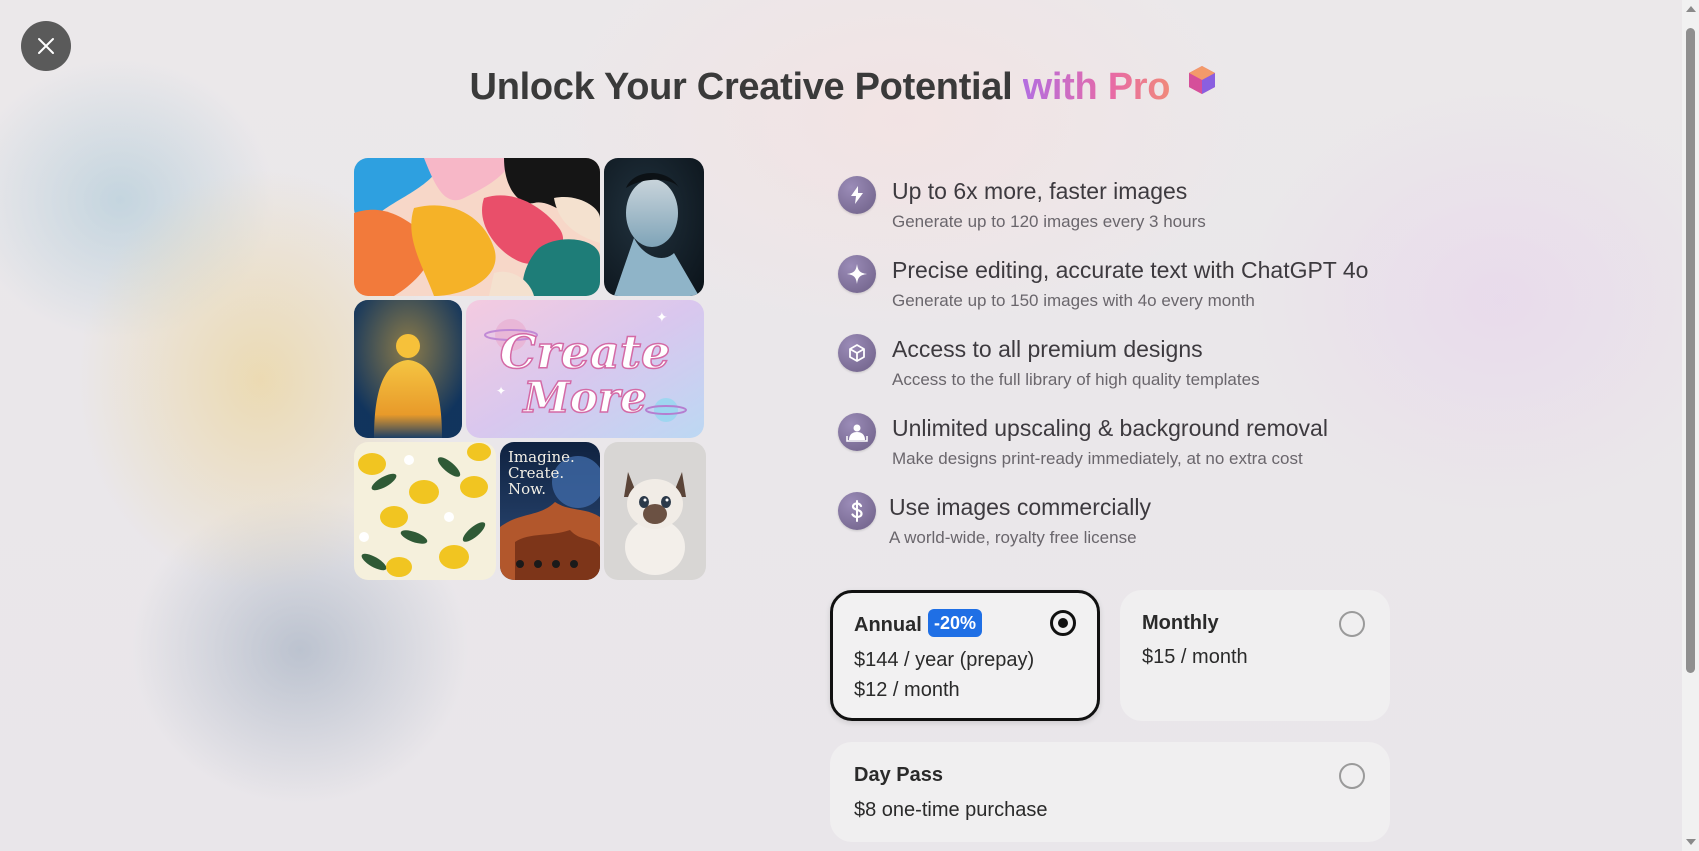 The image size is (1699, 851). Describe the element at coordinates (951, 810) in the screenshot. I see `plan-price: $8 one-time purchase` at that location.